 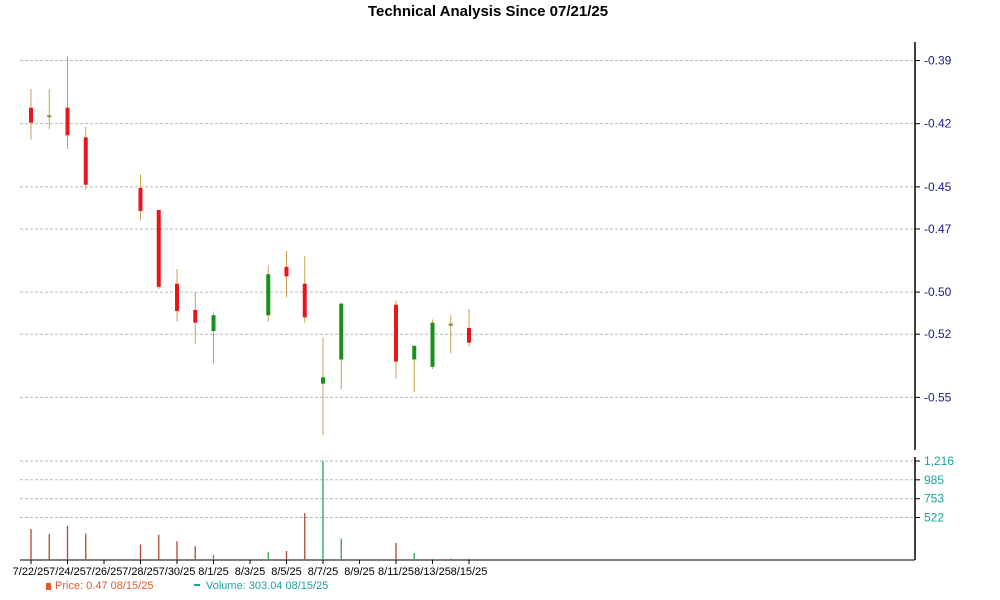 I want to click on volume-tick-label: 753, so click(x=934, y=499).